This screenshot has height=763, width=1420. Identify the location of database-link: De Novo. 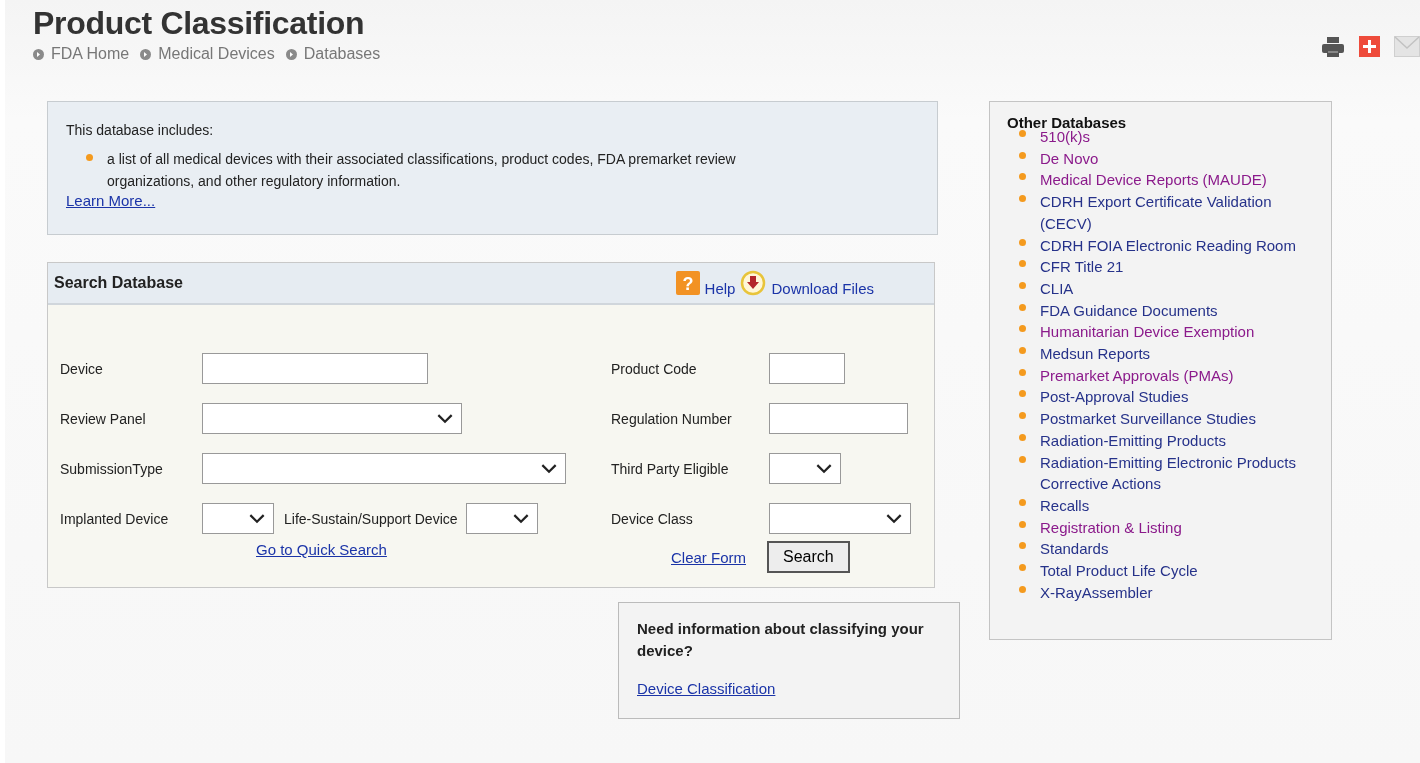
(1069, 158).